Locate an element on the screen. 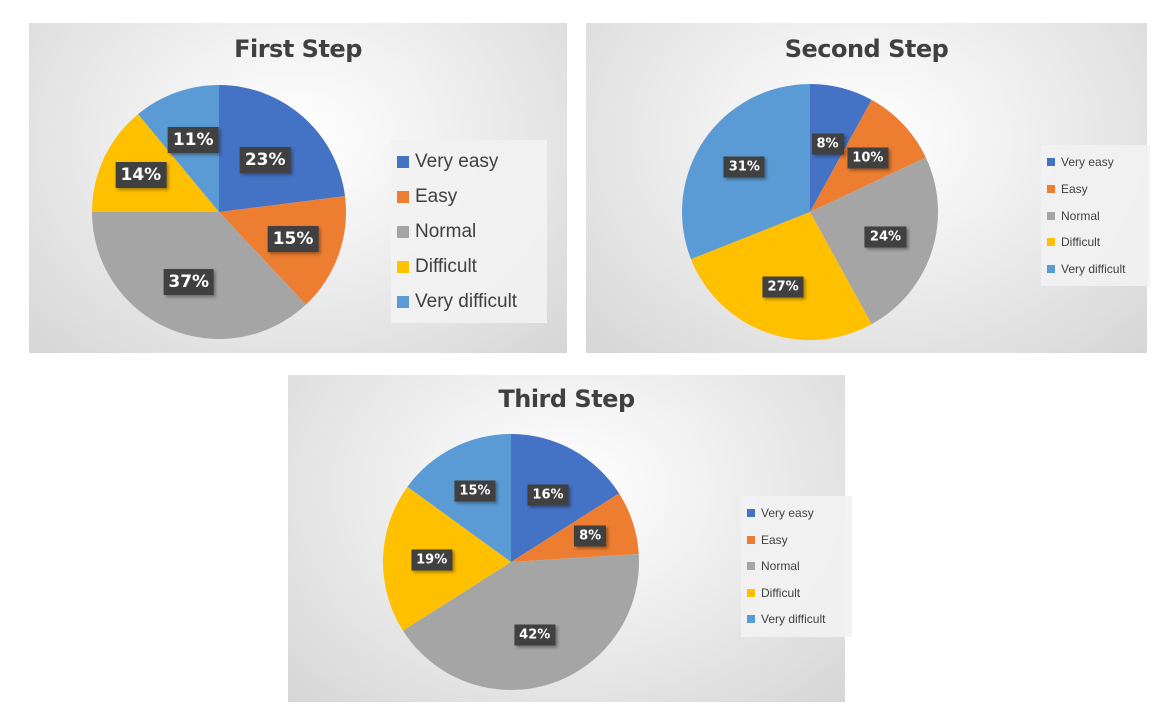 The width and height of the screenshot is (1174, 715). data-label: 27% is located at coordinates (783, 287).